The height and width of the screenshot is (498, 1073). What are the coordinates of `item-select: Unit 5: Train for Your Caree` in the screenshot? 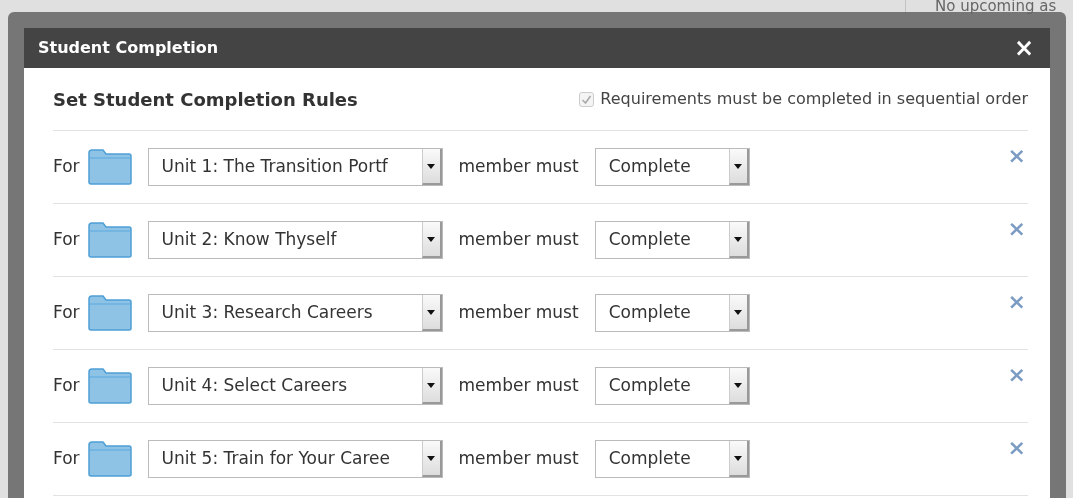 It's located at (295, 459).